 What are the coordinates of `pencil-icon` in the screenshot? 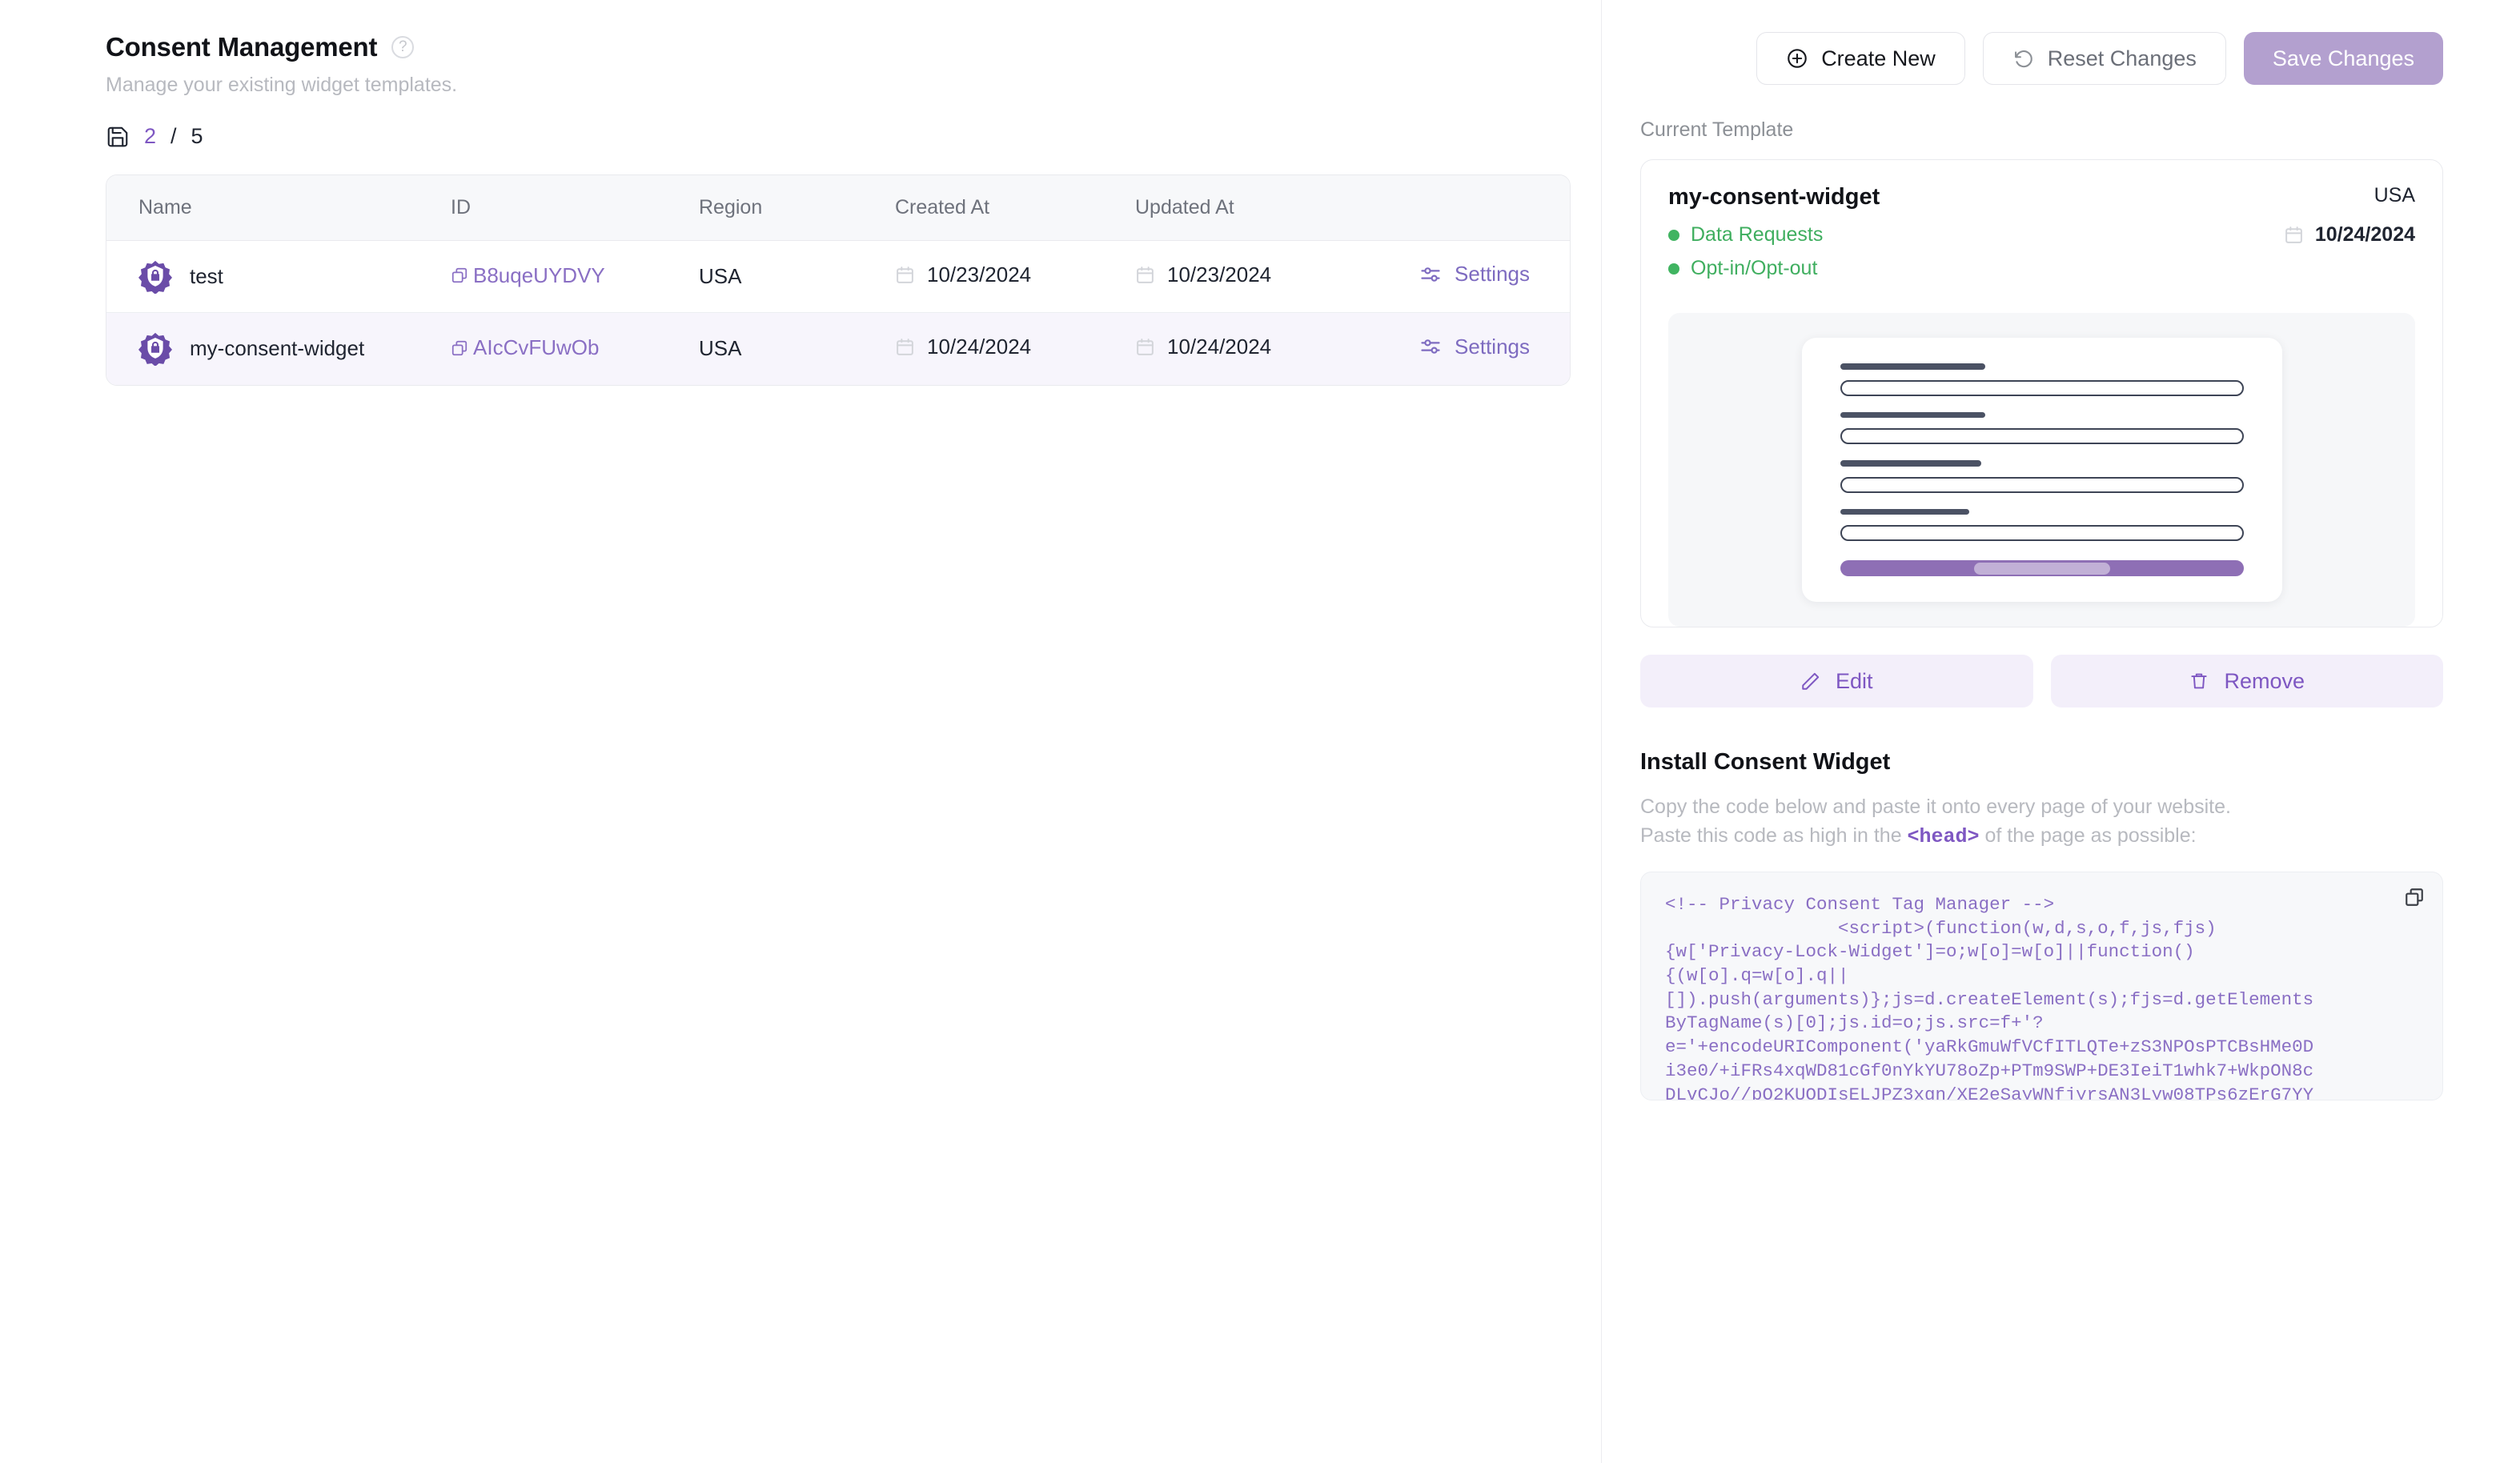 It's located at (1810, 681).